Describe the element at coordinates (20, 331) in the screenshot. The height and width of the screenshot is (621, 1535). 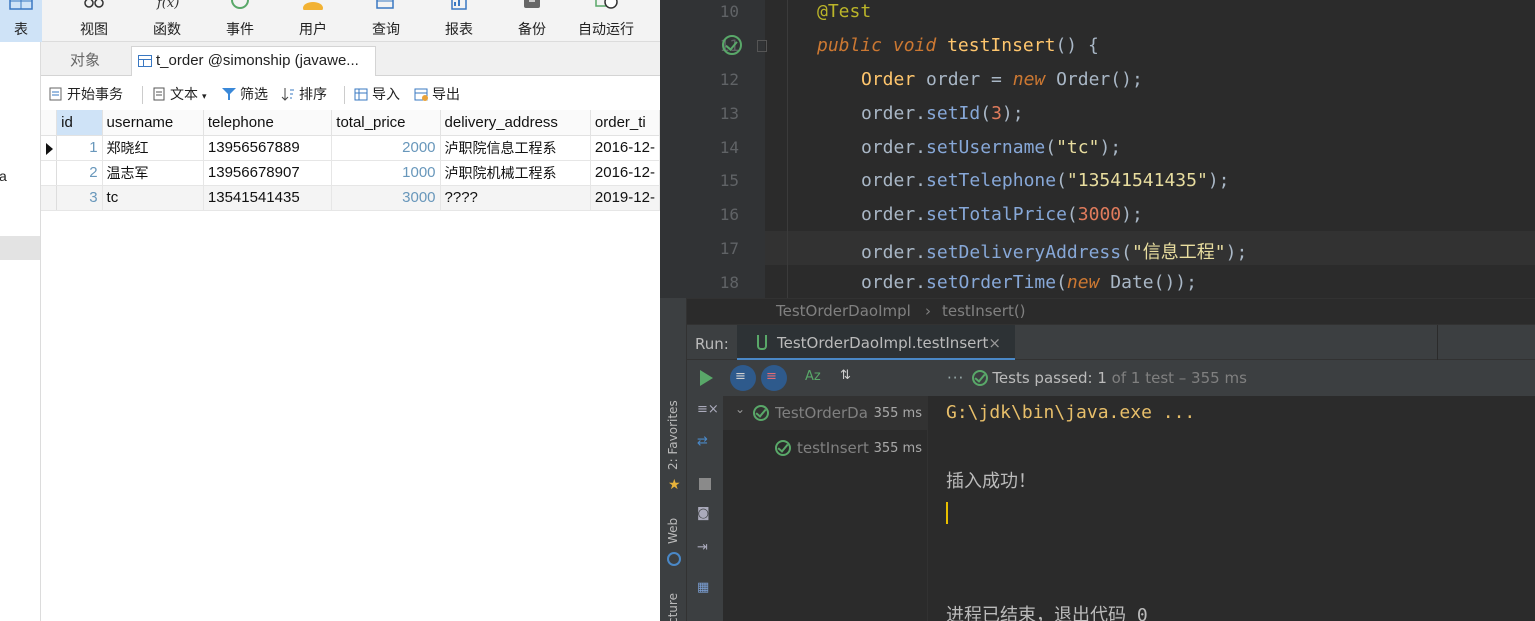
I see `navicat-object-tree: a` at that location.